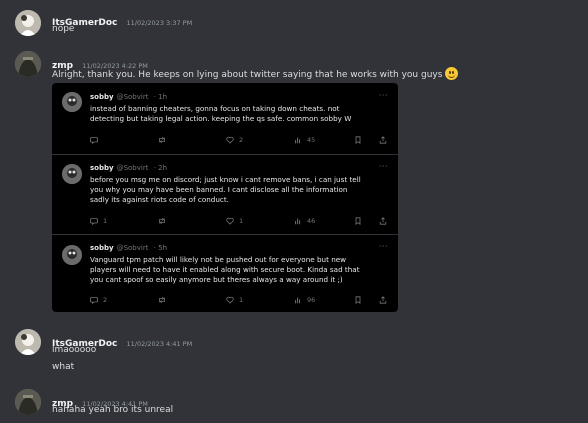  I want to click on reply-button: 2, so click(98, 300).